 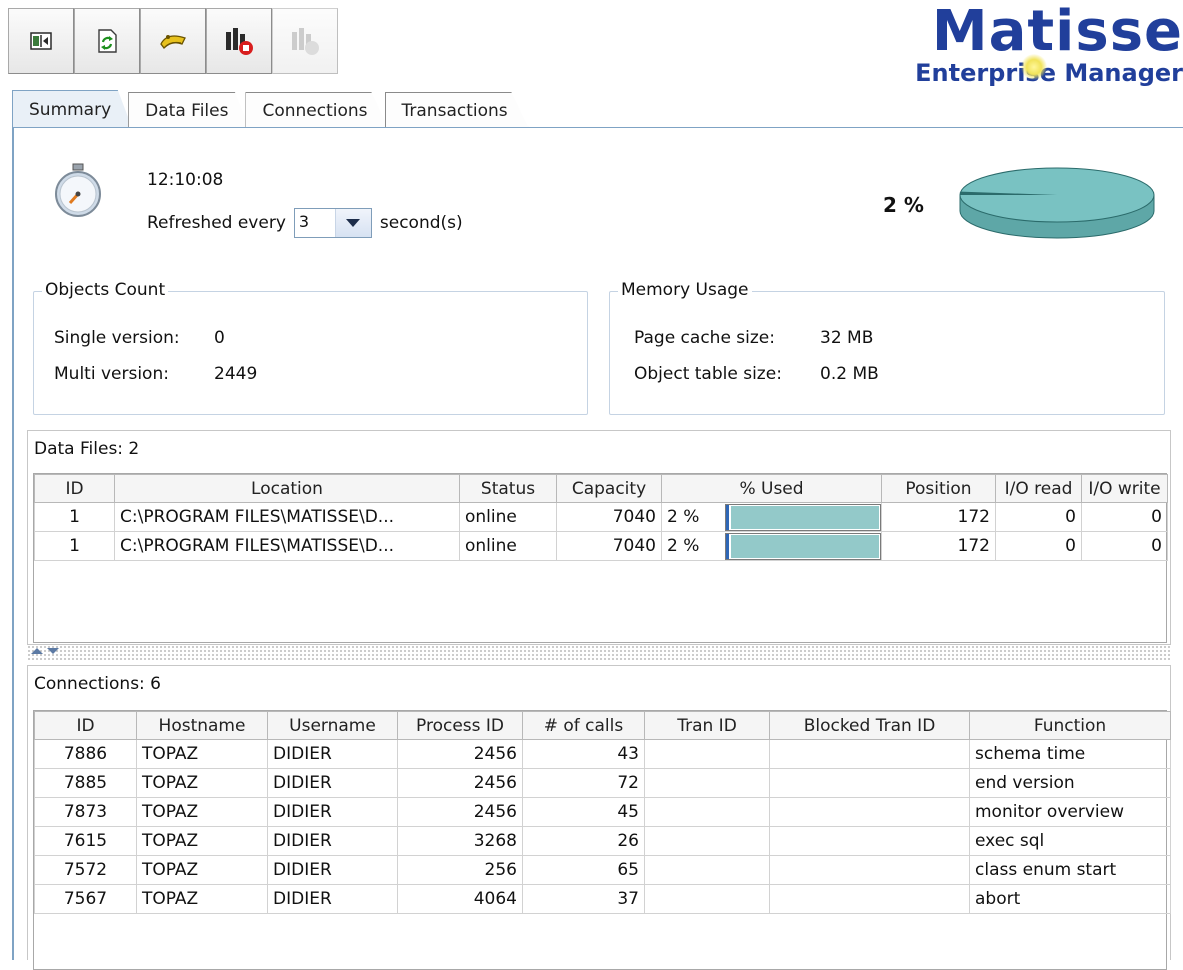 What do you see at coordinates (87, 449) in the screenshot?
I see `data-files-title: Data Files: 2` at bounding box center [87, 449].